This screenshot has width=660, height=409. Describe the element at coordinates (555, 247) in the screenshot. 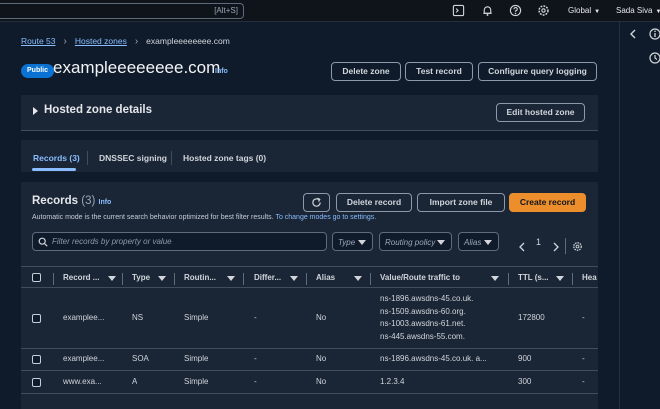

I see `chevron-right-icon` at that location.